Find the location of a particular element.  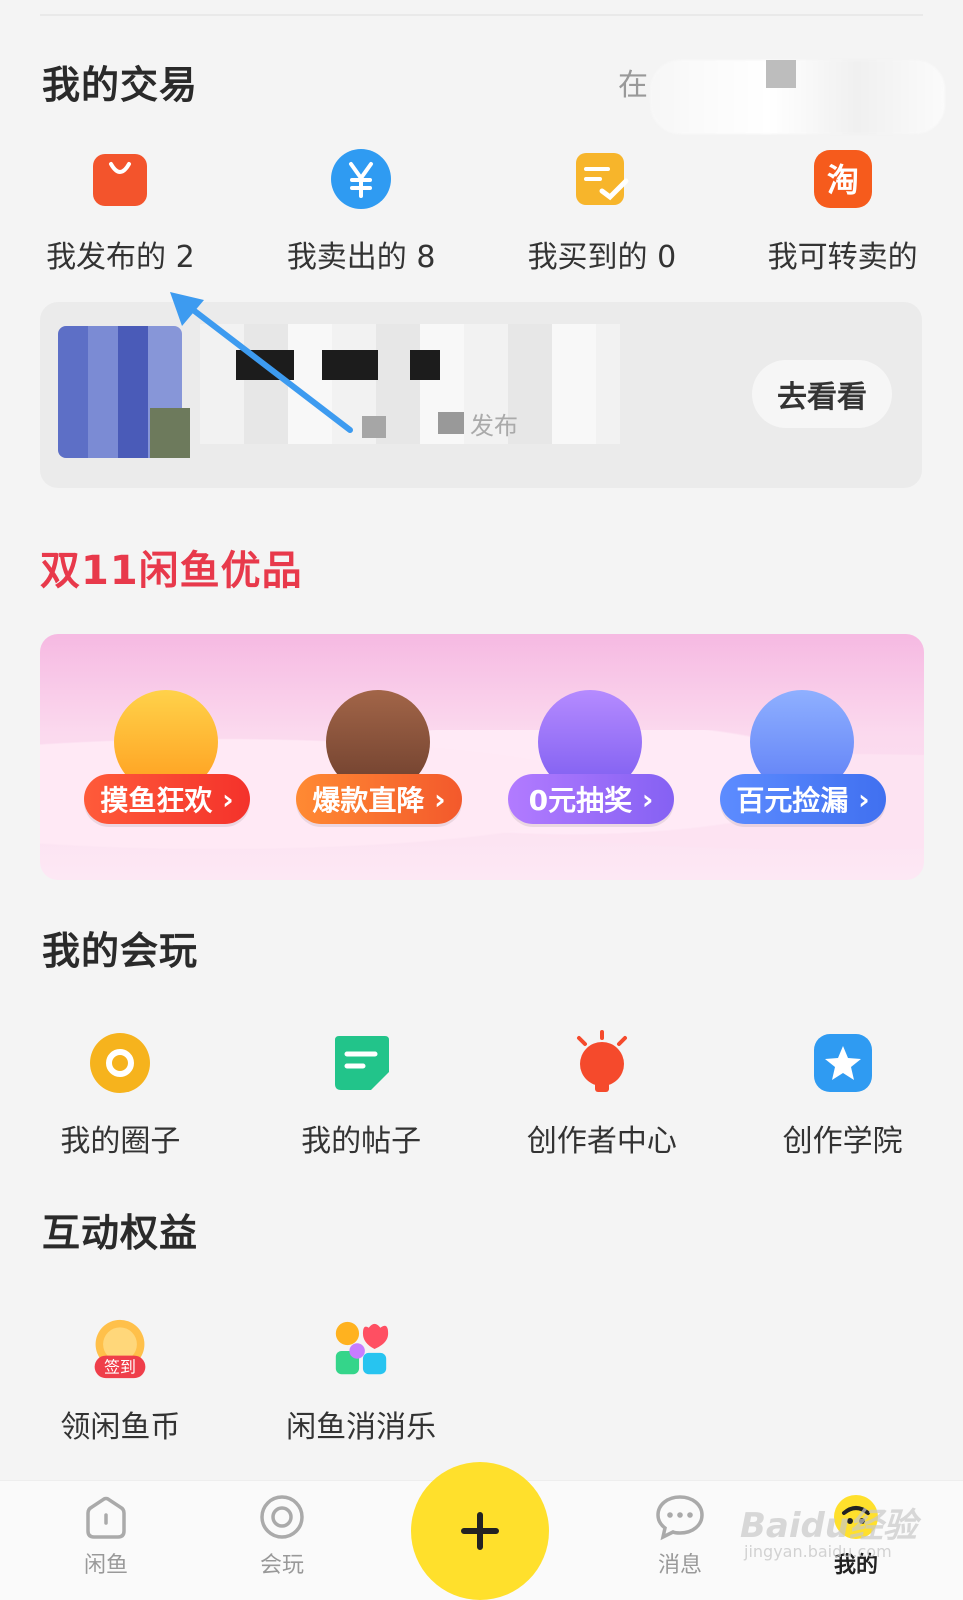

trade-item-sold: 我卖出的 8 is located at coordinates (361, 212).